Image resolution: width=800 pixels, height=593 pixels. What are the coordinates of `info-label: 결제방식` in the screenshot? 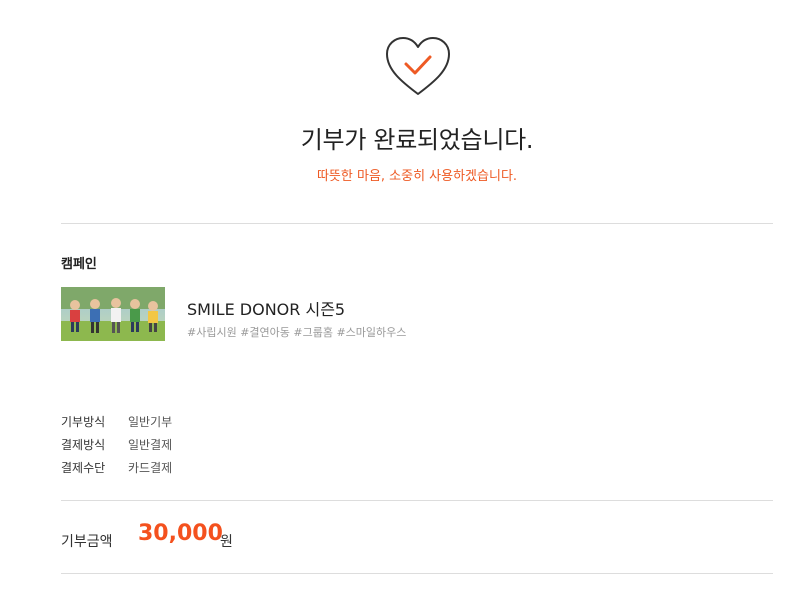 It's located at (83, 445).